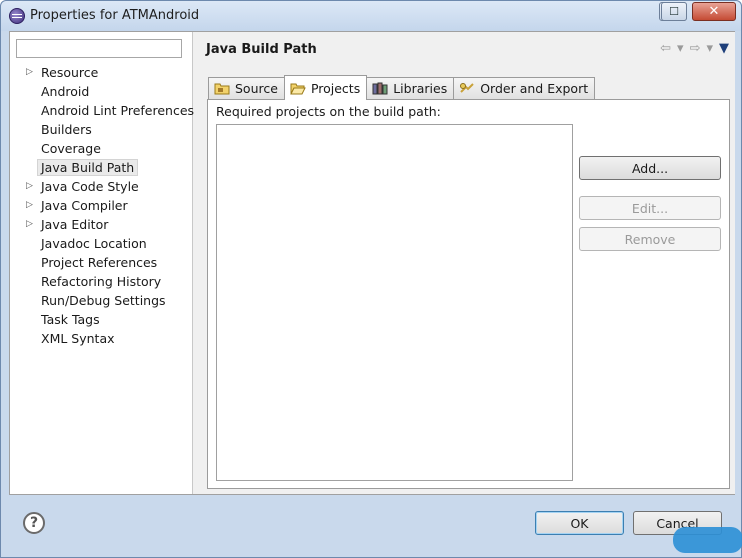 The height and width of the screenshot is (558, 742). I want to click on tree-item: Android Lint Preferences, so click(102, 110).